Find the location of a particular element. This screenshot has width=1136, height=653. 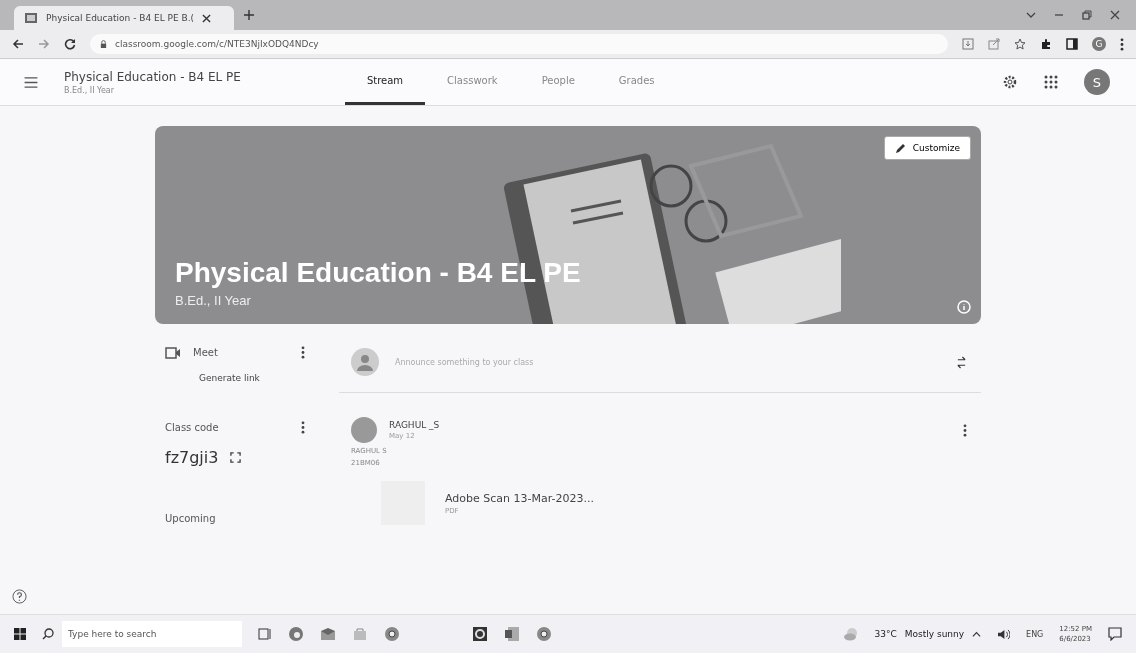

video-camera-icon is located at coordinates (173, 352).